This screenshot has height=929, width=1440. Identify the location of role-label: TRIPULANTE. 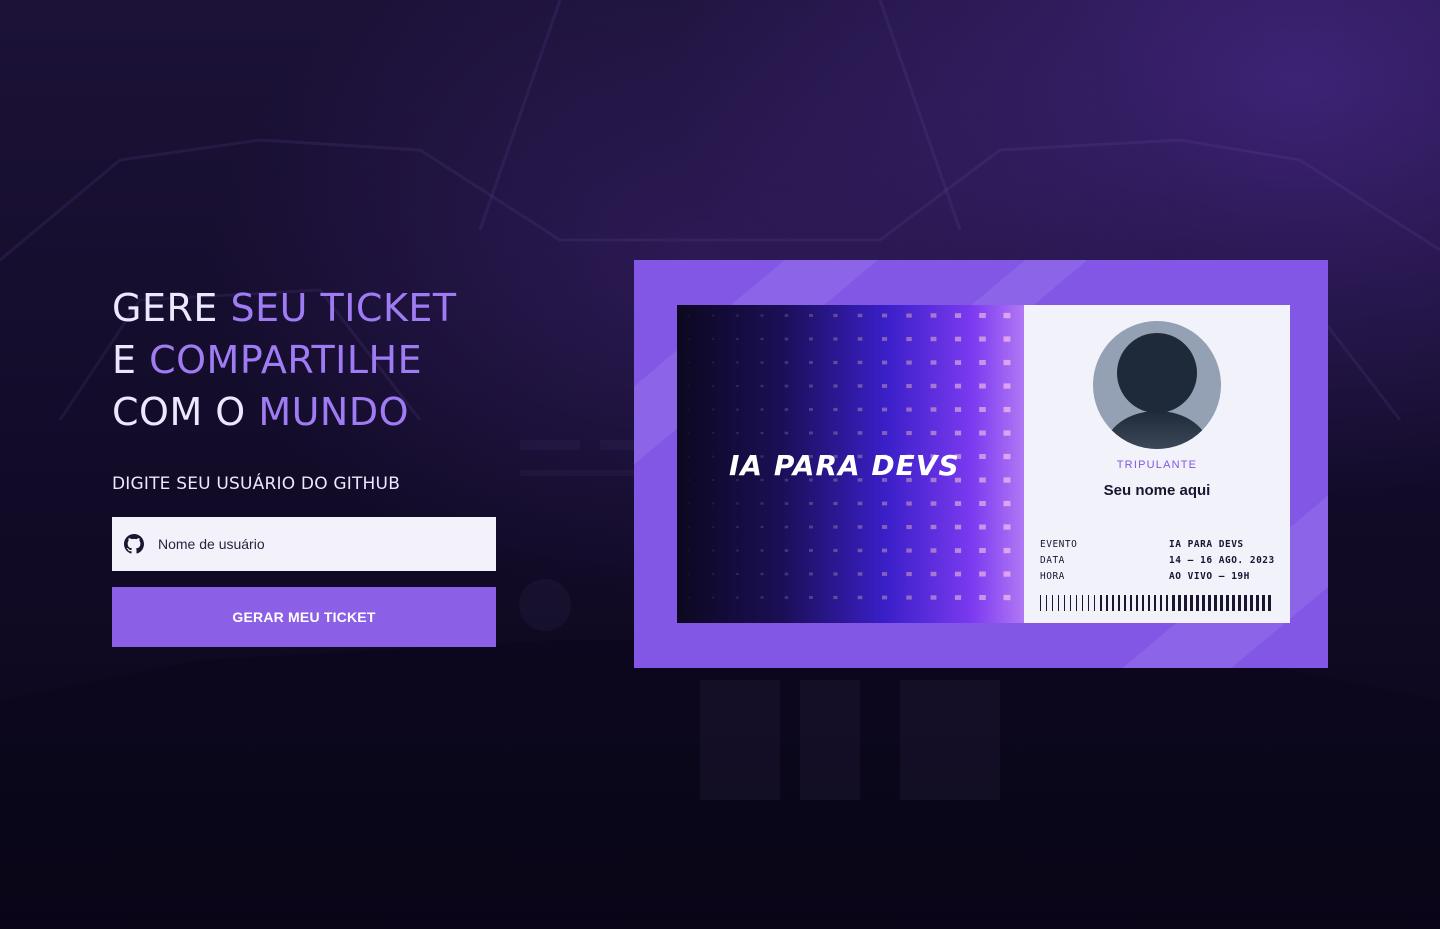
(1157, 465).